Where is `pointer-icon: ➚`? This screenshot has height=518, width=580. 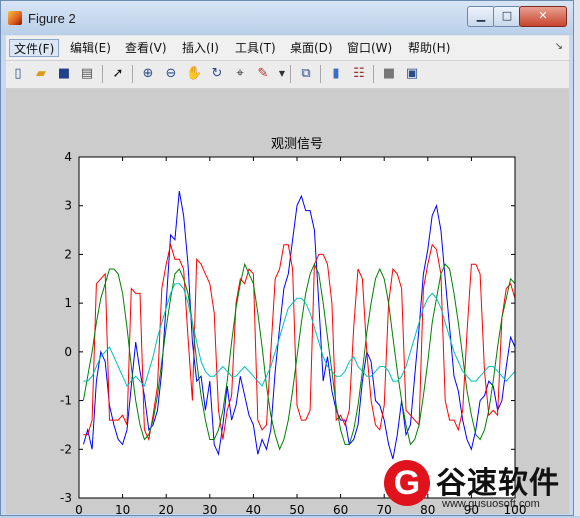 pointer-icon: ➚ is located at coordinates (118, 74).